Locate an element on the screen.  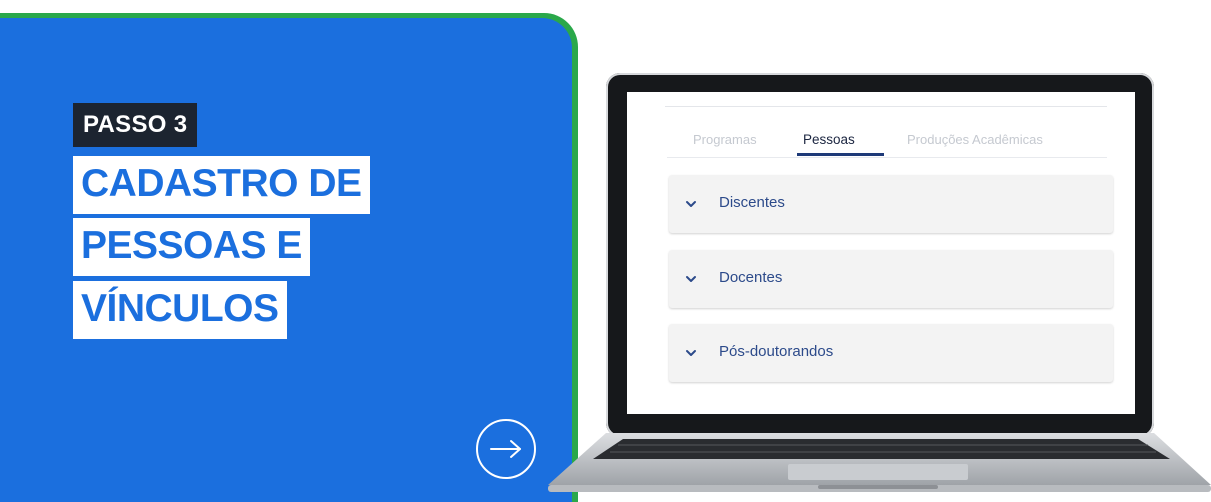
title-line-2: PESSOAS E is located at coordinates (191, 247).